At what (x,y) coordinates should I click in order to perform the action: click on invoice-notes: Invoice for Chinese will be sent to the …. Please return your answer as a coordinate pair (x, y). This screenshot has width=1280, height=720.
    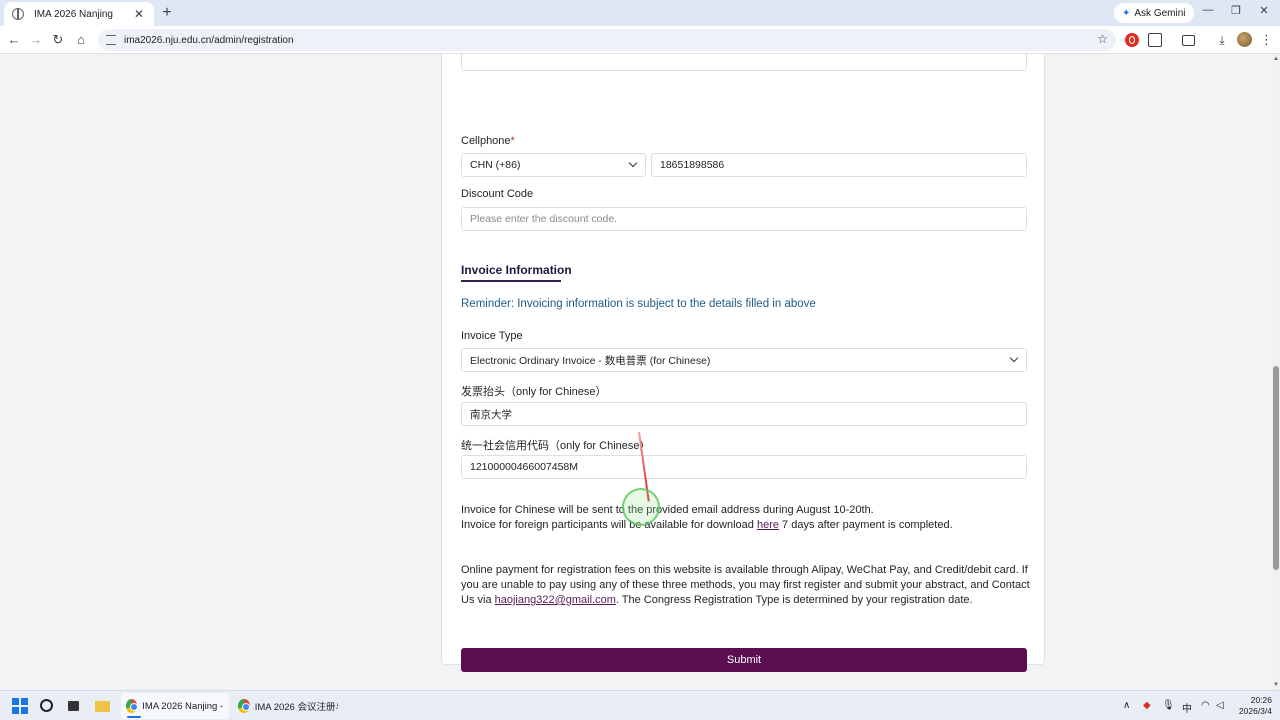
    Looking at the image, I should click on (746, 518).